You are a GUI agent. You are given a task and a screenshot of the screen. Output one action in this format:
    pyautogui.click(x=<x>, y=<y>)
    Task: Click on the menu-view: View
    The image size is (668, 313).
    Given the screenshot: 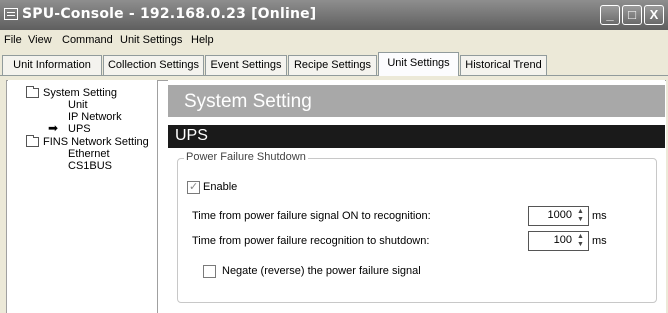 What is the action you would take?
    pyautogui.click(x=40, y=40)
    